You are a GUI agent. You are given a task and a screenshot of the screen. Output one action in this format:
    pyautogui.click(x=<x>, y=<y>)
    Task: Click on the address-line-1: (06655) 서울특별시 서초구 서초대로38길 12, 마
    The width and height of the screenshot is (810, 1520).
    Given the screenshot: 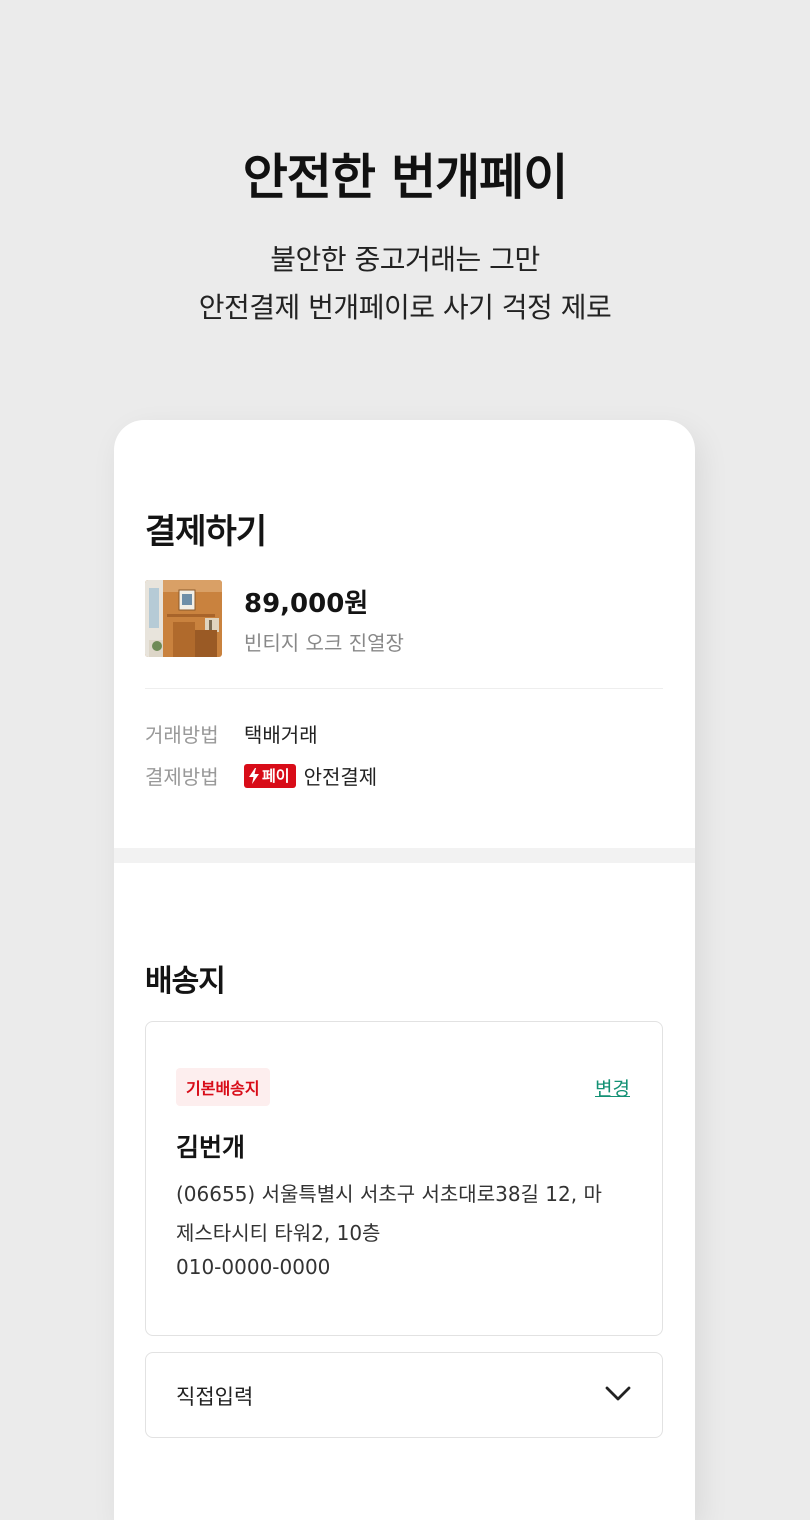 What is the action you would take?
    pyautogui.click(x=389, y=1194)
    